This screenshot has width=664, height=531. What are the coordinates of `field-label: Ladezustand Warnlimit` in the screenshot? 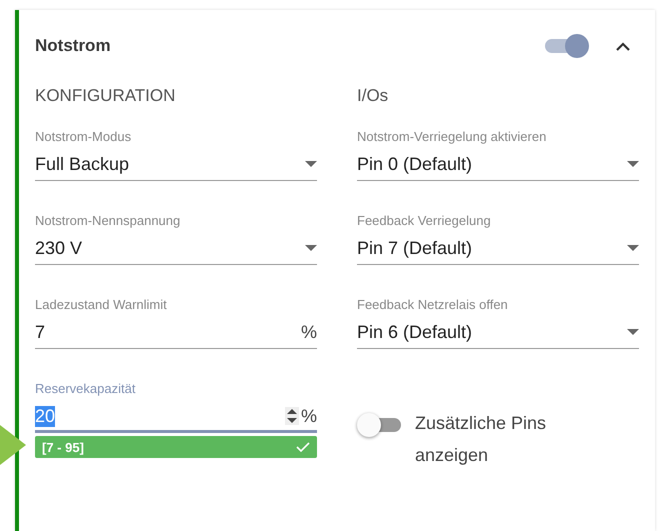 It's located at (101, 304).